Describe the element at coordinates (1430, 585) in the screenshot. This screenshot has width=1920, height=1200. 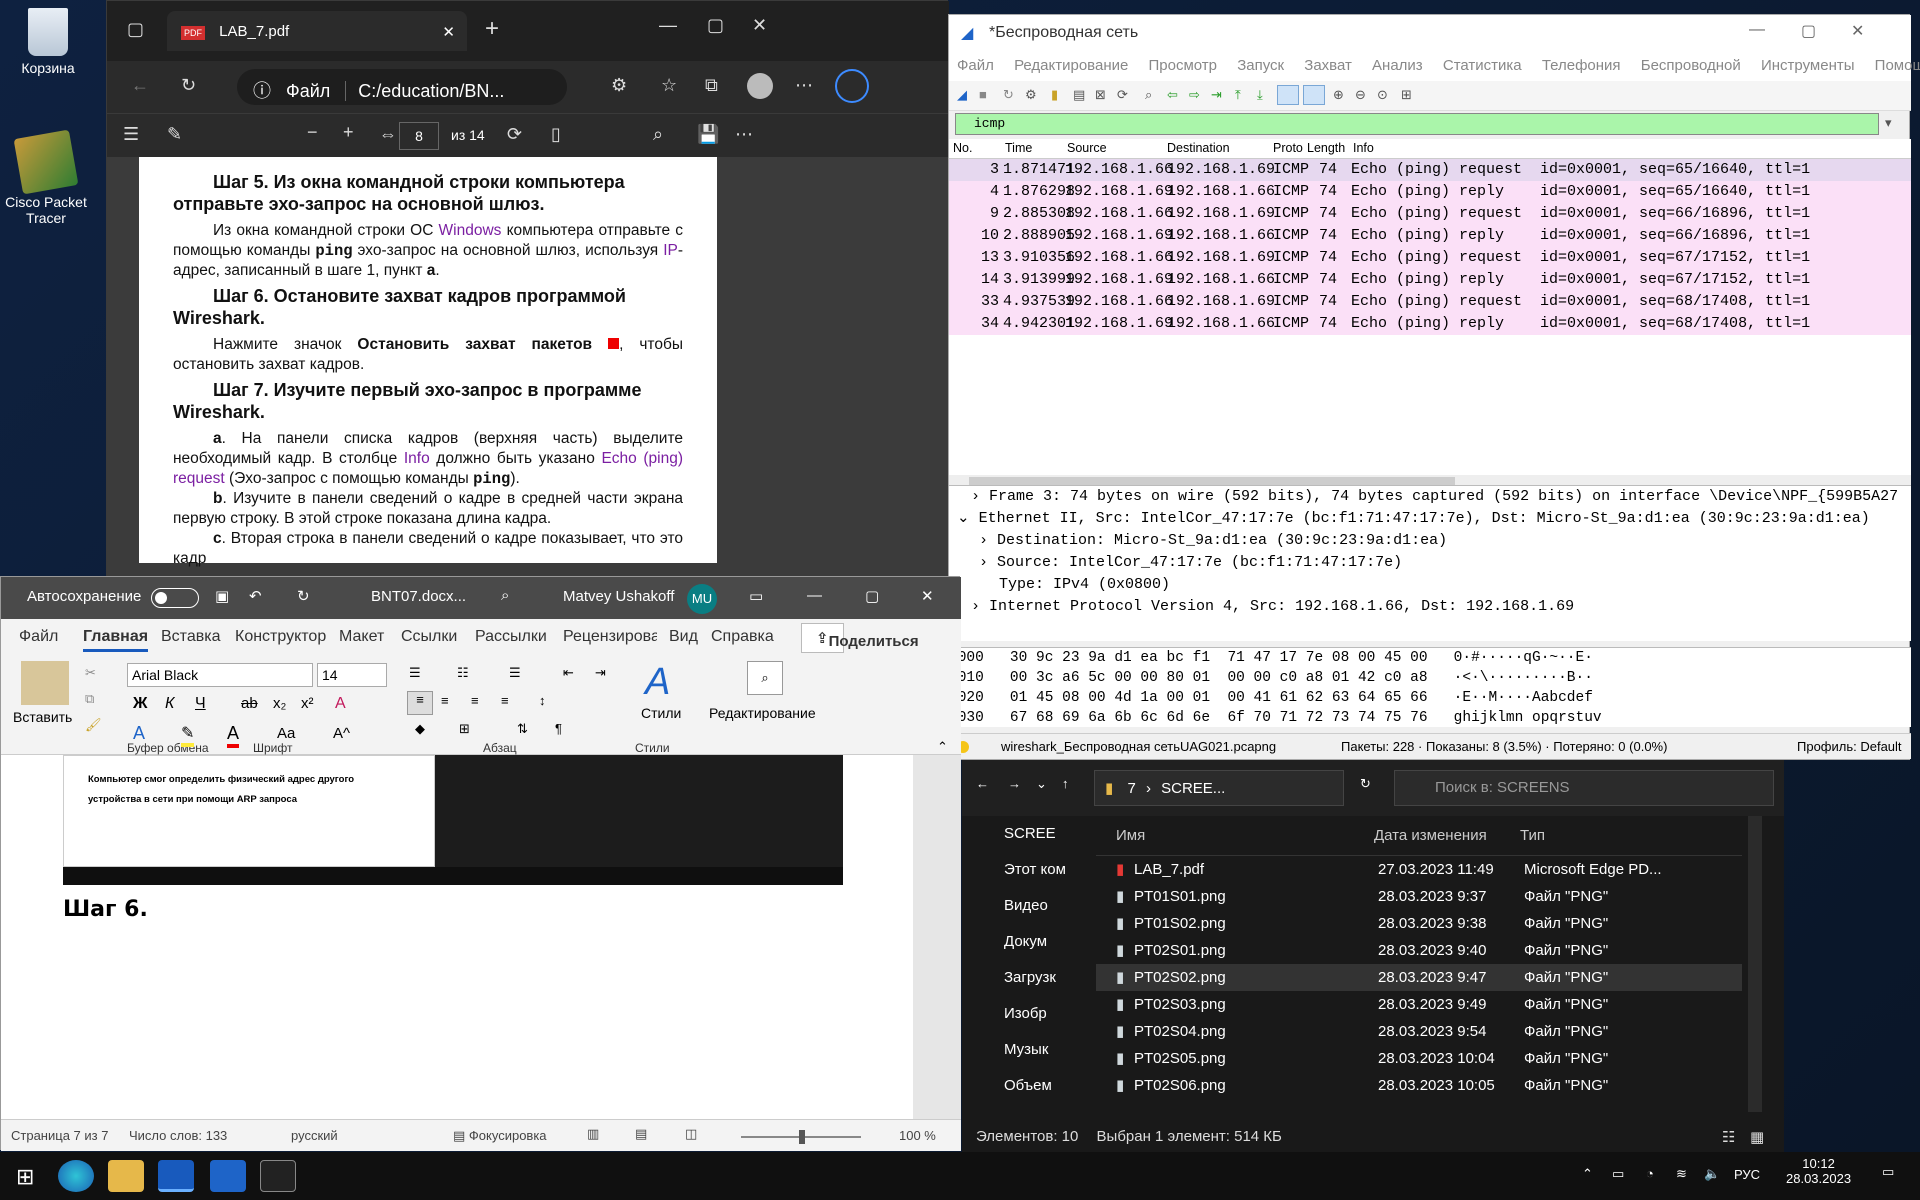
I see `detail-type: Type: IPv4 (0x0800)` at that location.